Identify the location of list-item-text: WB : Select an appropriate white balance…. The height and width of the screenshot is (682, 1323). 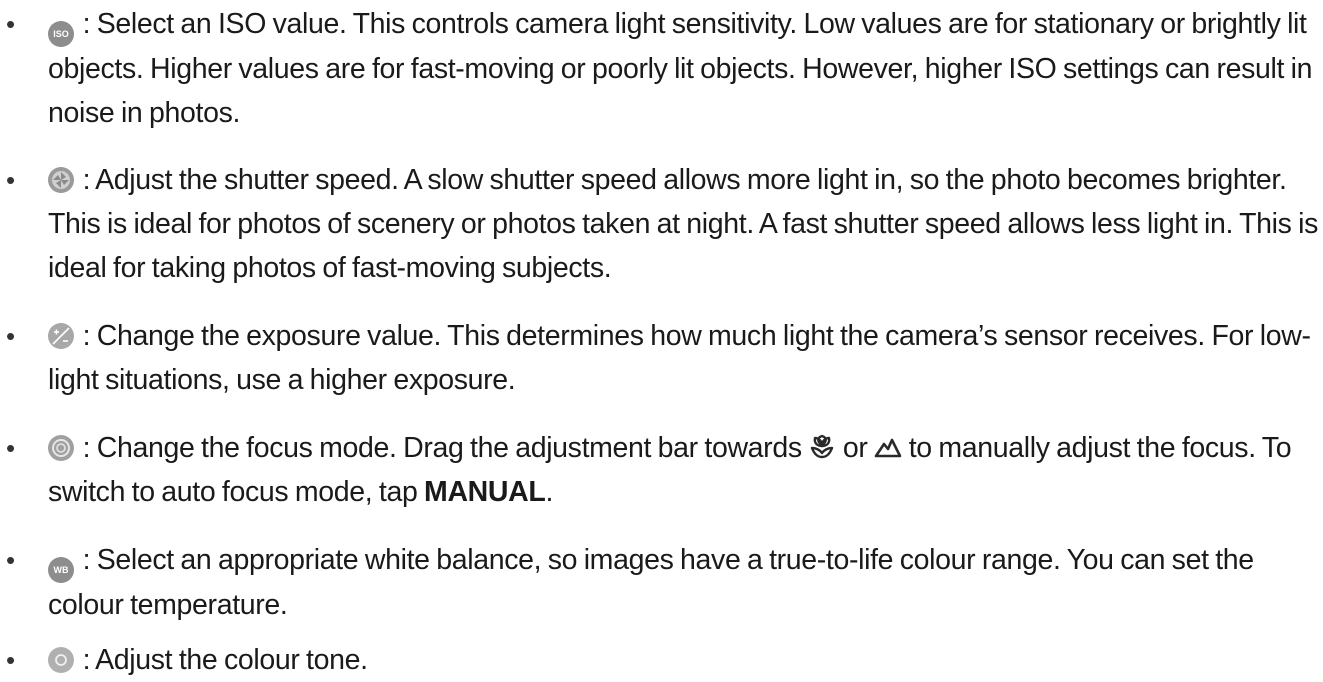
(684, 582).